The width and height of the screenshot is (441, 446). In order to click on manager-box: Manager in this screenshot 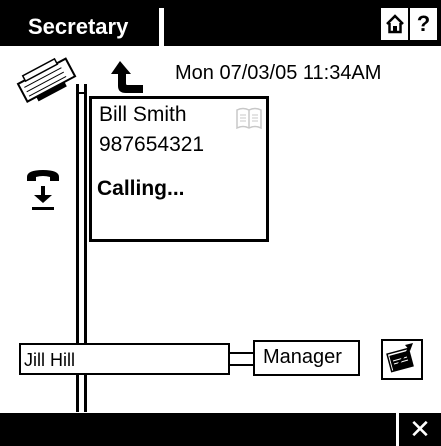, I will do `click(306, 358)`.